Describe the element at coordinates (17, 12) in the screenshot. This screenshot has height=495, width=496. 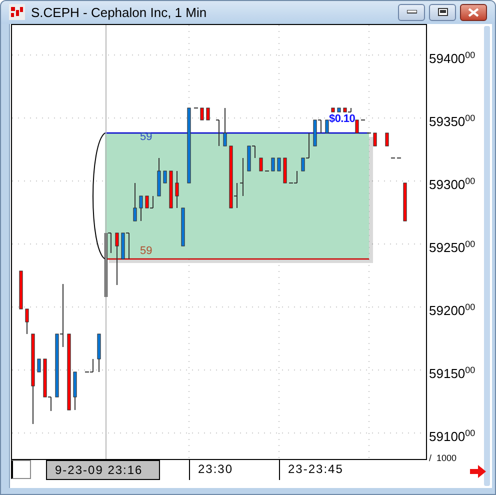
I see `app-icon` at that location.